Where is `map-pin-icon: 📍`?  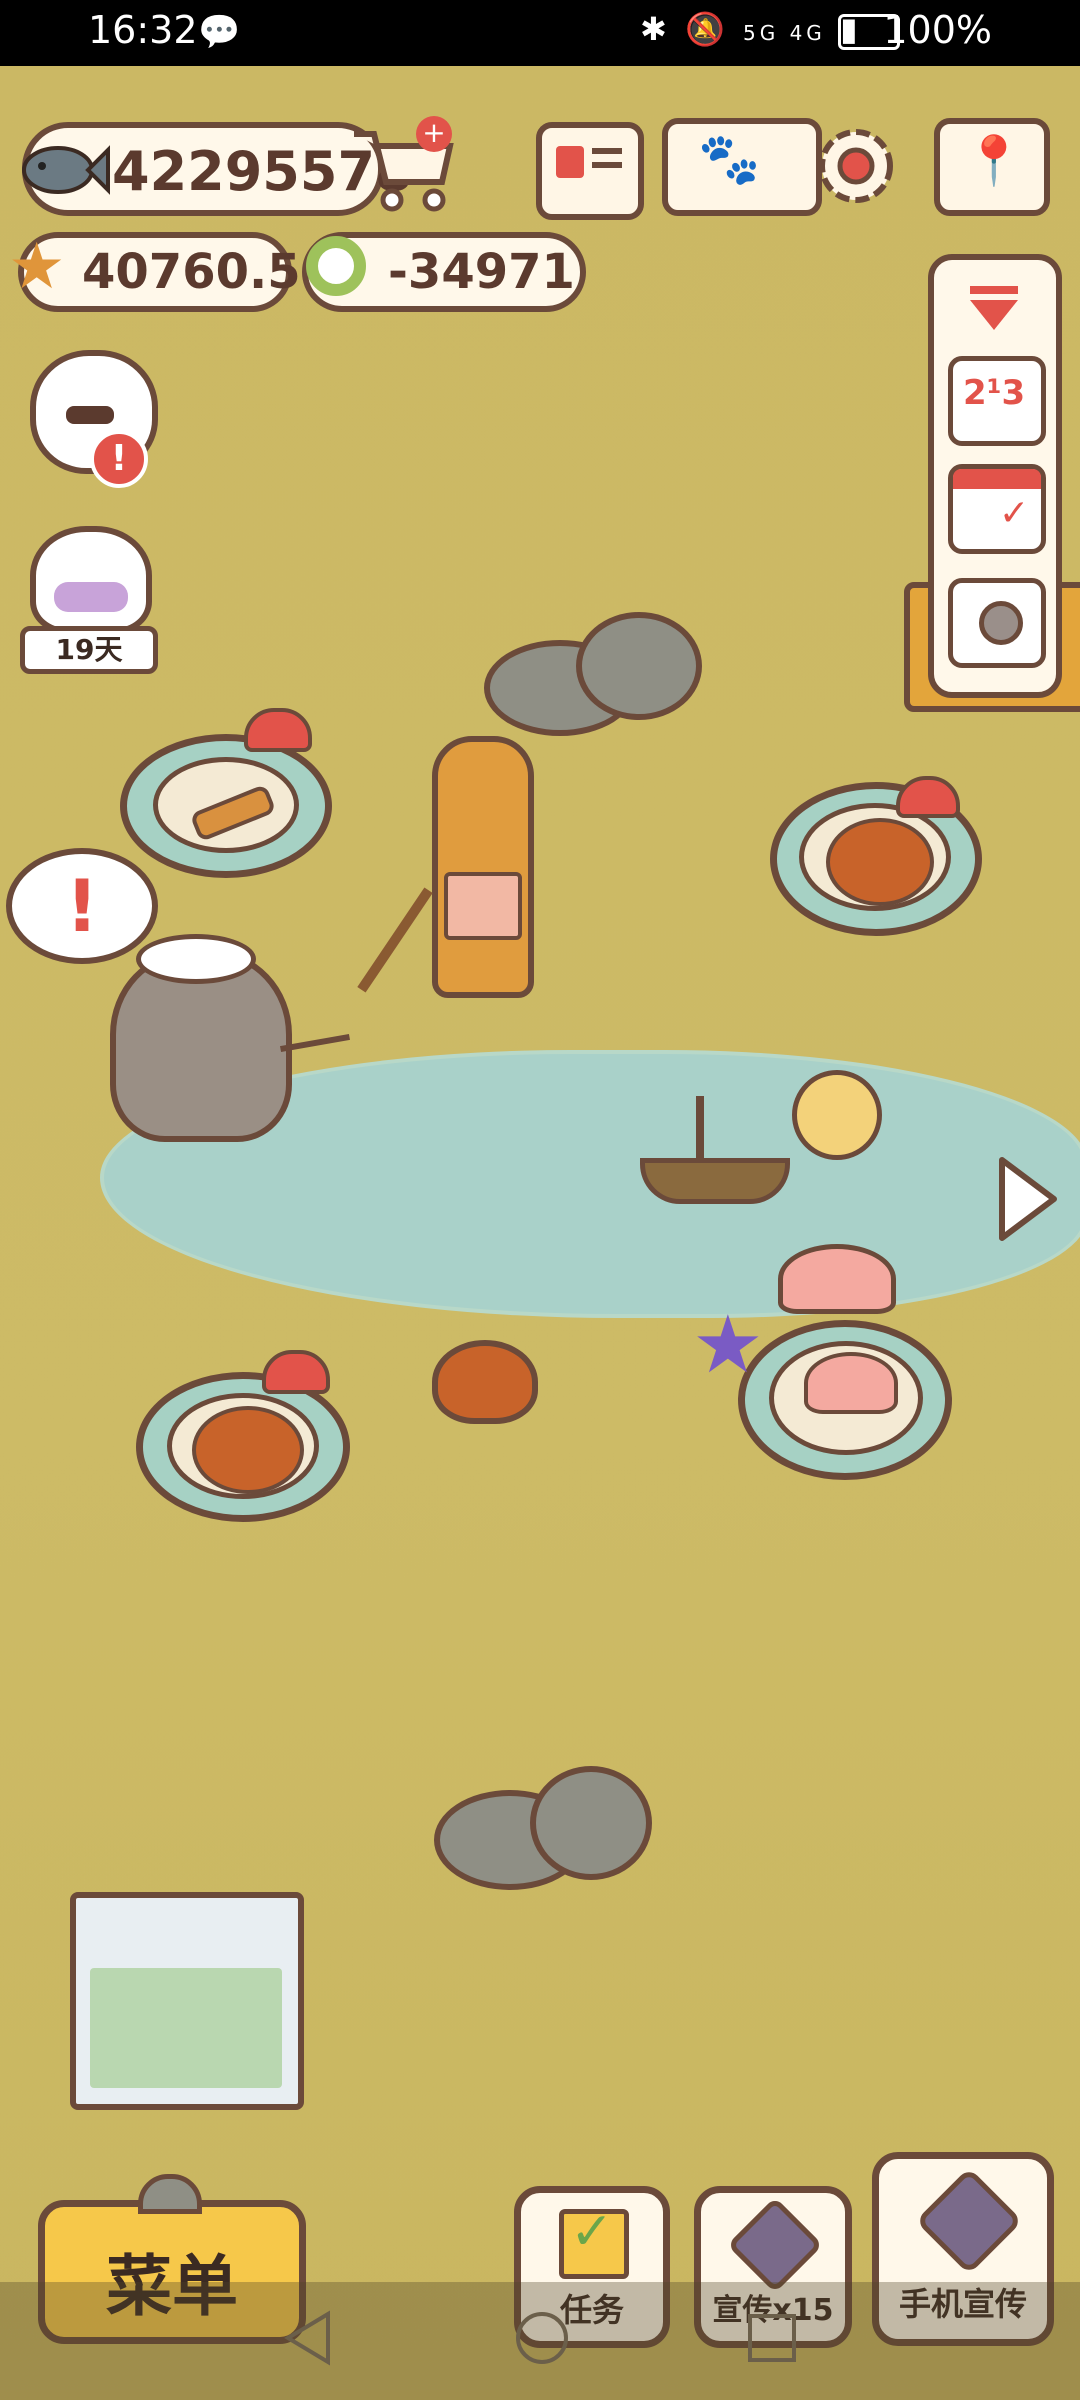
map-pin-icon: 📍 is located at coordinates (994, 161).